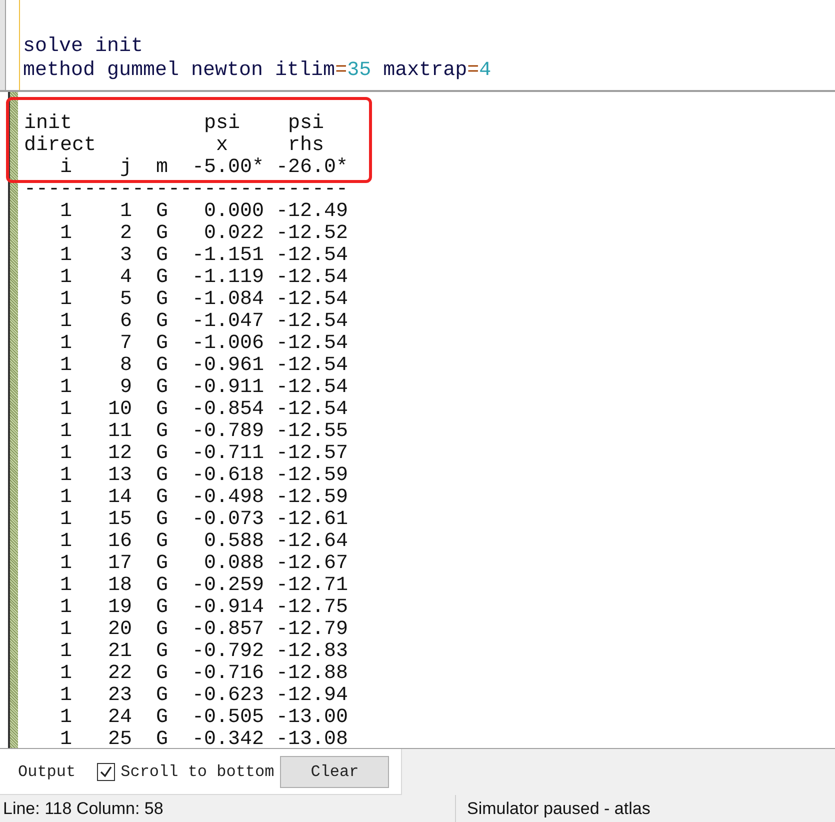  What do you see at coordinates (119, 542) in the screenshot?
I see `table-cell-text: 16` at bounding box center [119, 542].